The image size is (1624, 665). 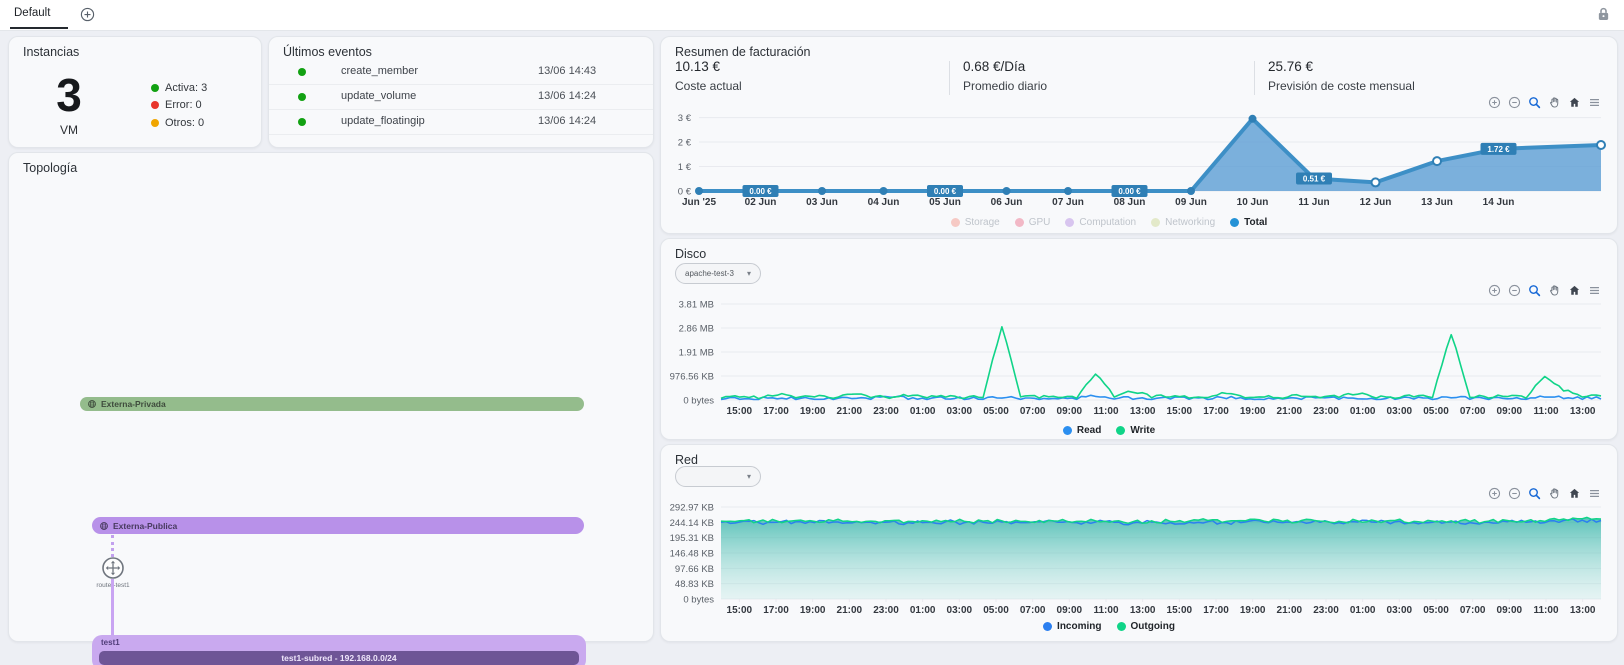 What do you see at coordinates (1191, 202) in the screenshot?
I see `svg-text: 09 Jun` at bounding box center [1191, 202].